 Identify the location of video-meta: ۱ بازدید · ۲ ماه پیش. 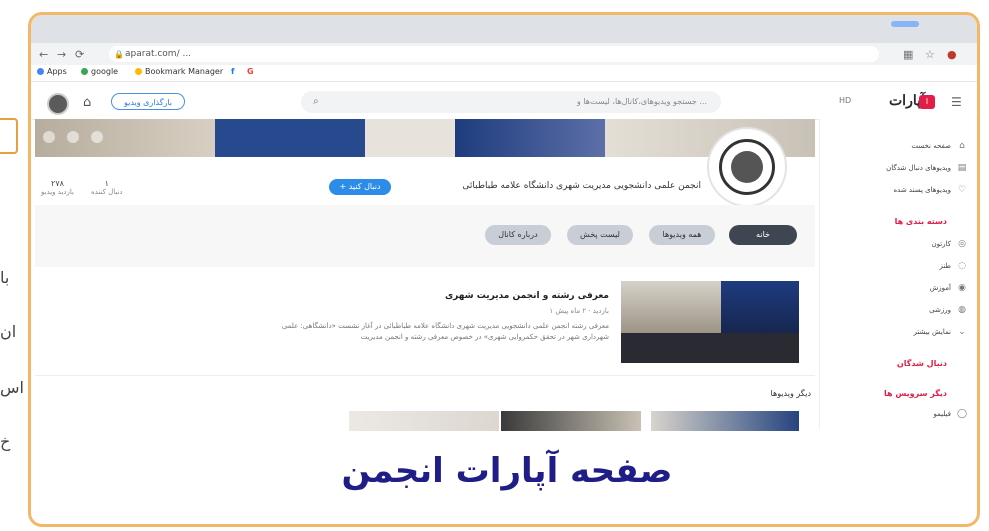
(579, 311).